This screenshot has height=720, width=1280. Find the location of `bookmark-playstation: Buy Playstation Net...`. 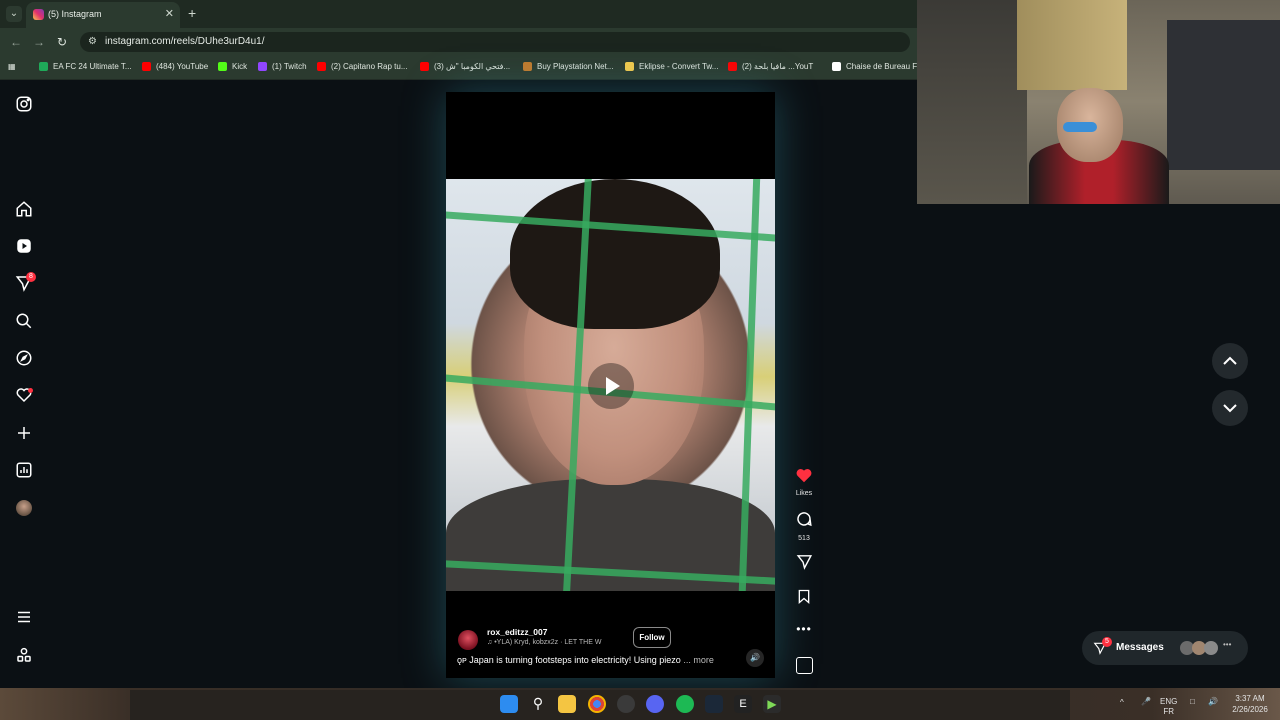

bookmark-playstation: Buy Playstation Net... is located at coordinates (568, 66).